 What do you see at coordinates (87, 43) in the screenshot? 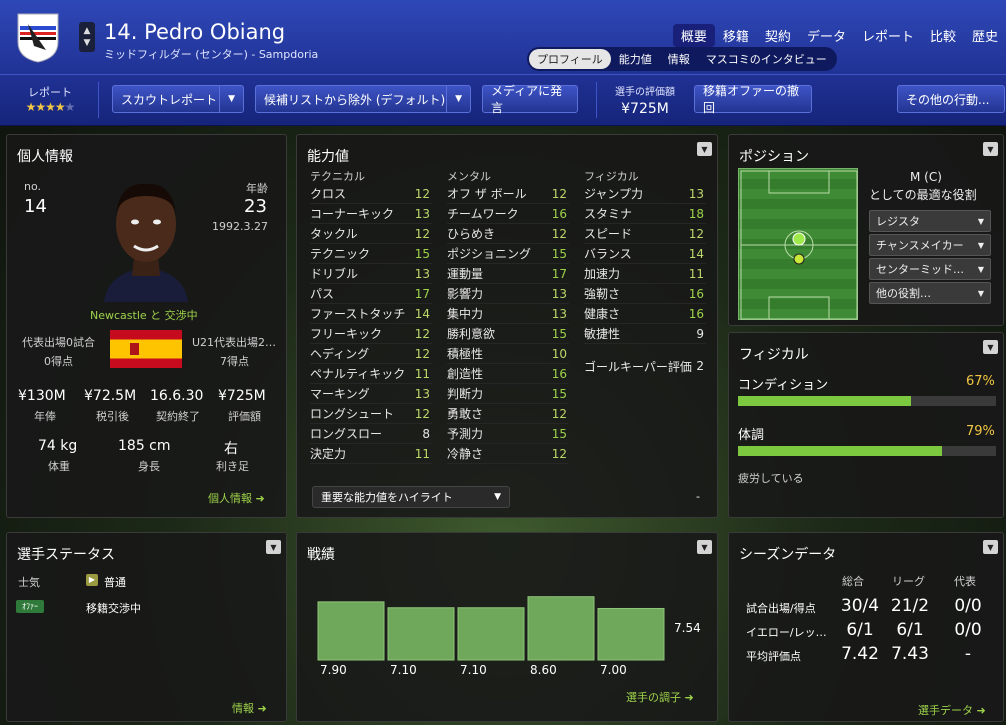
I see `down-arrow-icon: ▼` at bounding box center [87, 43].